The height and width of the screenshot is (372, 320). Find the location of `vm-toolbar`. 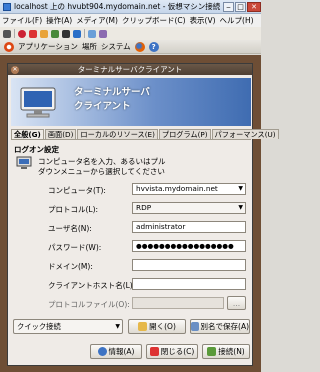

vm-toolbar is located at coordinates (130, 33).